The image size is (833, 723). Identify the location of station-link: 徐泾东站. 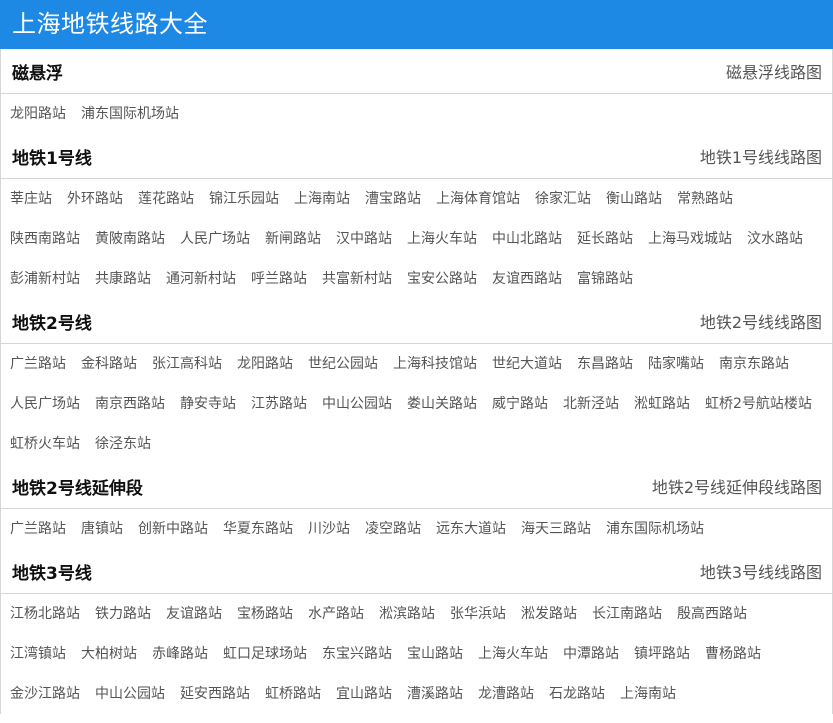
(123, 444).